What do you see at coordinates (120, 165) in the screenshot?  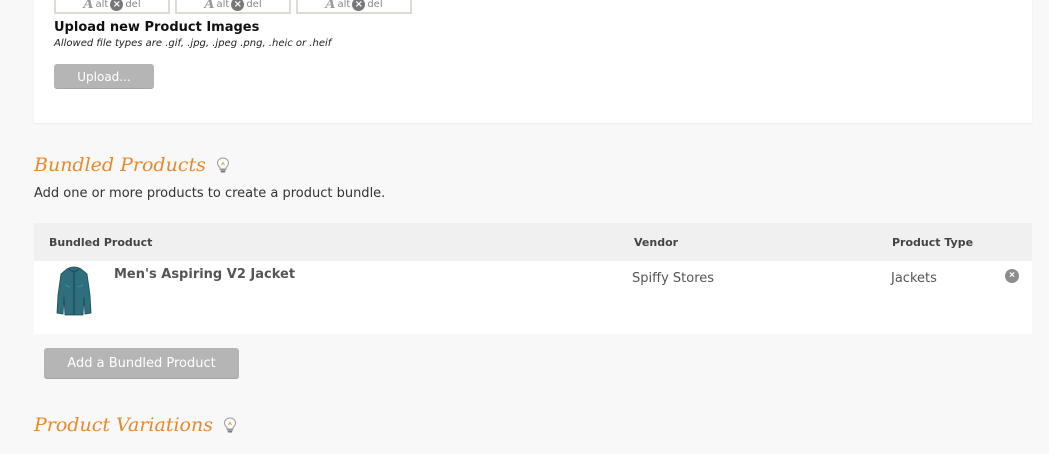 I see `bundled-products-title: Bundled Products` at bounding box center [120, 165].